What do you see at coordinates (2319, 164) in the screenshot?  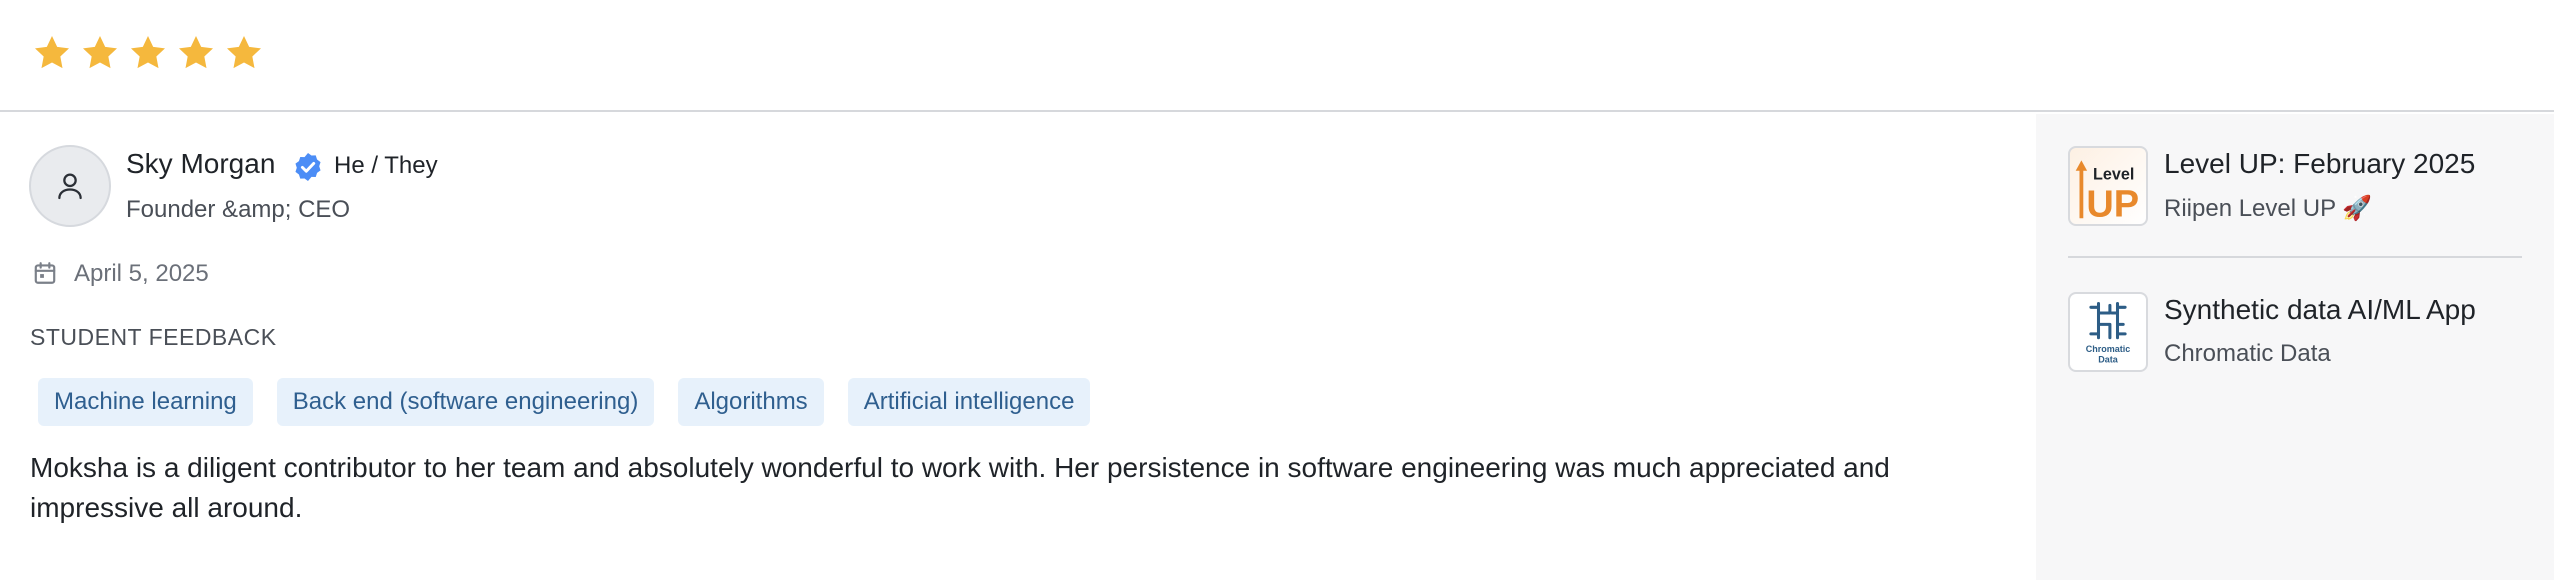 I see `project-title: Level UP: February 2025` at bounding box center [2319, 164].